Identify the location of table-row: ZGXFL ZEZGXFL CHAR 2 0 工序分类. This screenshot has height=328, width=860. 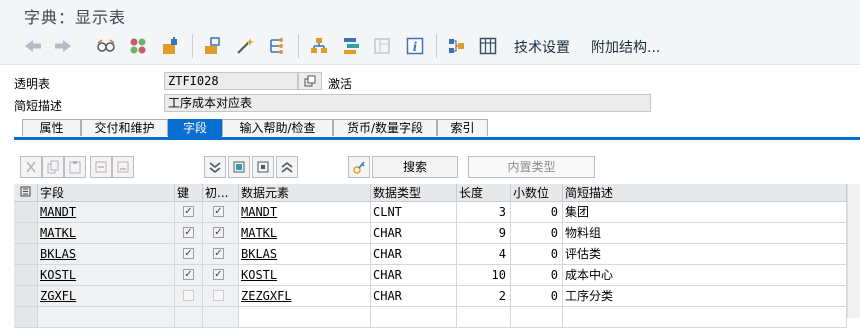
(437, 296).